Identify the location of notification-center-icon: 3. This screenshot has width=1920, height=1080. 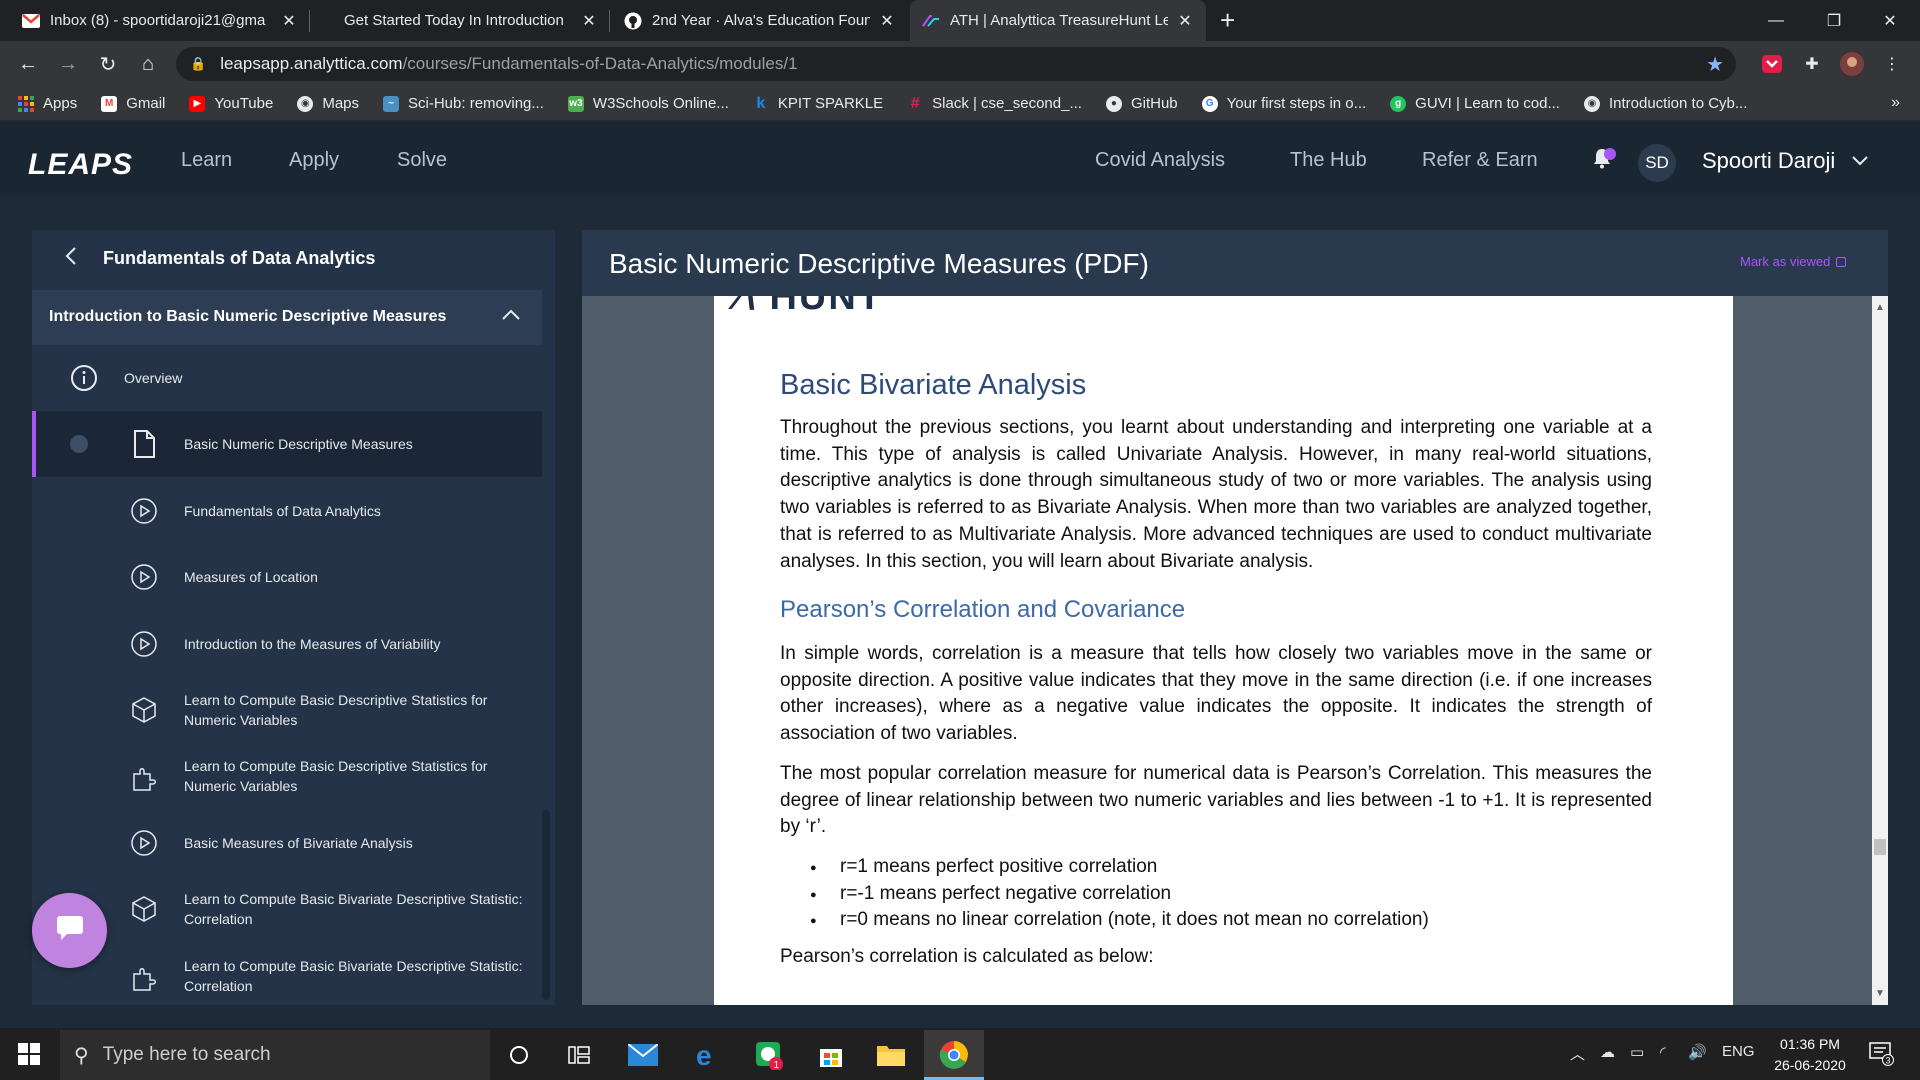
(1881, 1055).